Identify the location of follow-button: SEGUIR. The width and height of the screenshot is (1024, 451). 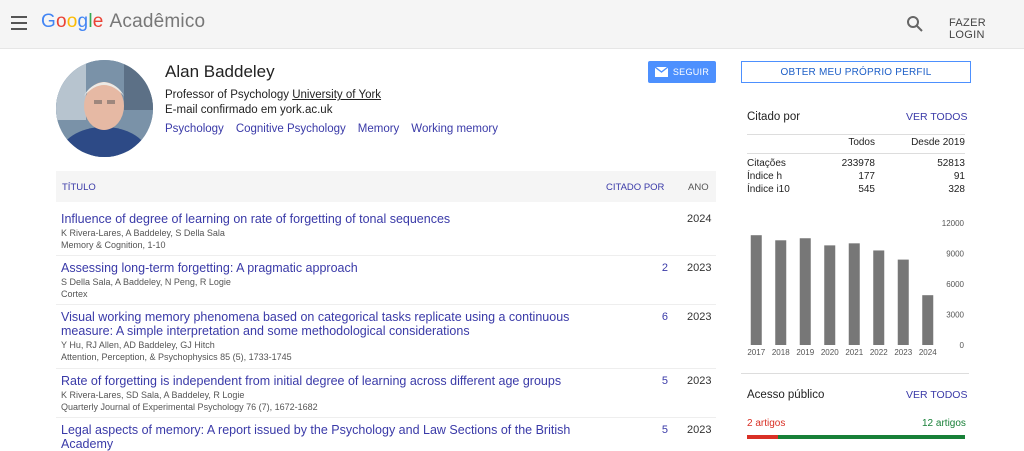
(682, 72).